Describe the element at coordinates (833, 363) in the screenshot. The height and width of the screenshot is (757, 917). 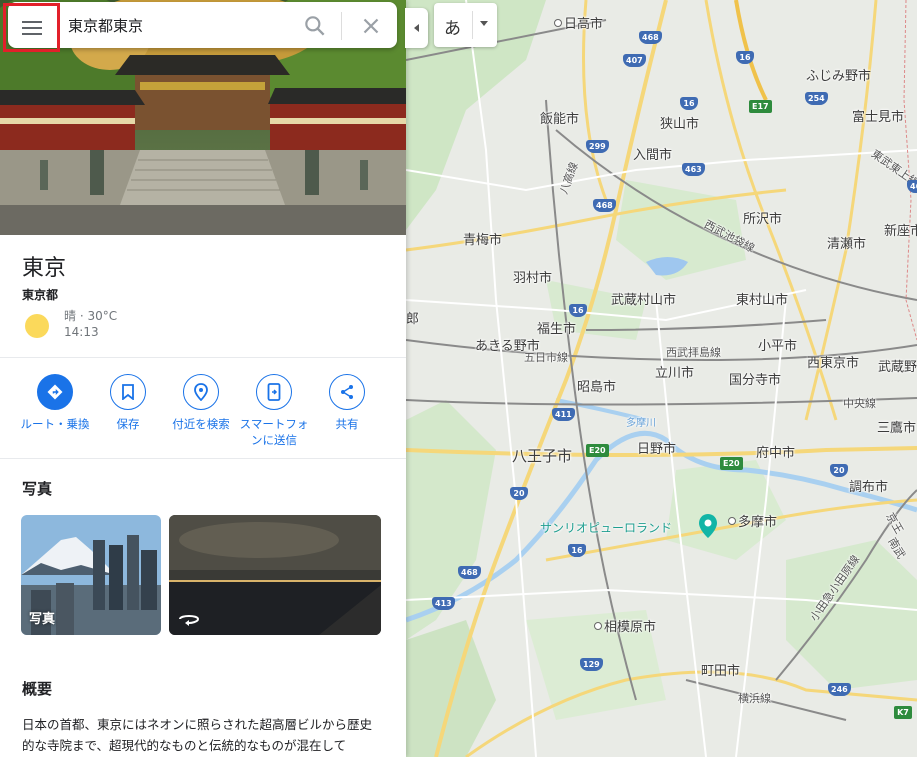
I see `map-label: 西東京市` at that location.